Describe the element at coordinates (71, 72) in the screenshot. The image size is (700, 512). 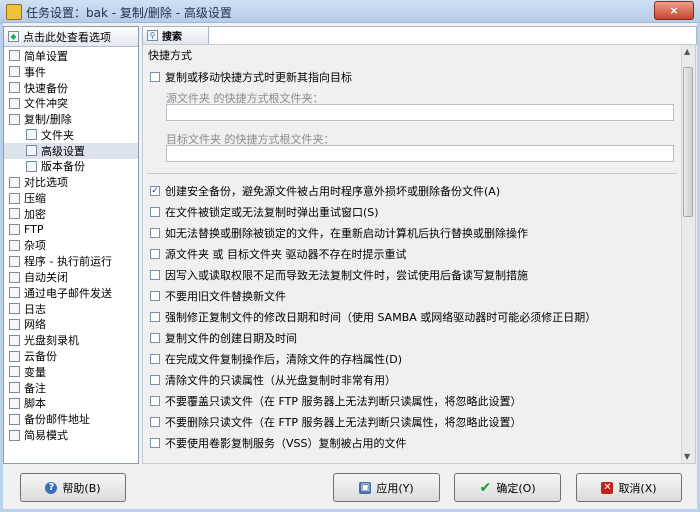
I see `sidebar-item: 事件` at that location.